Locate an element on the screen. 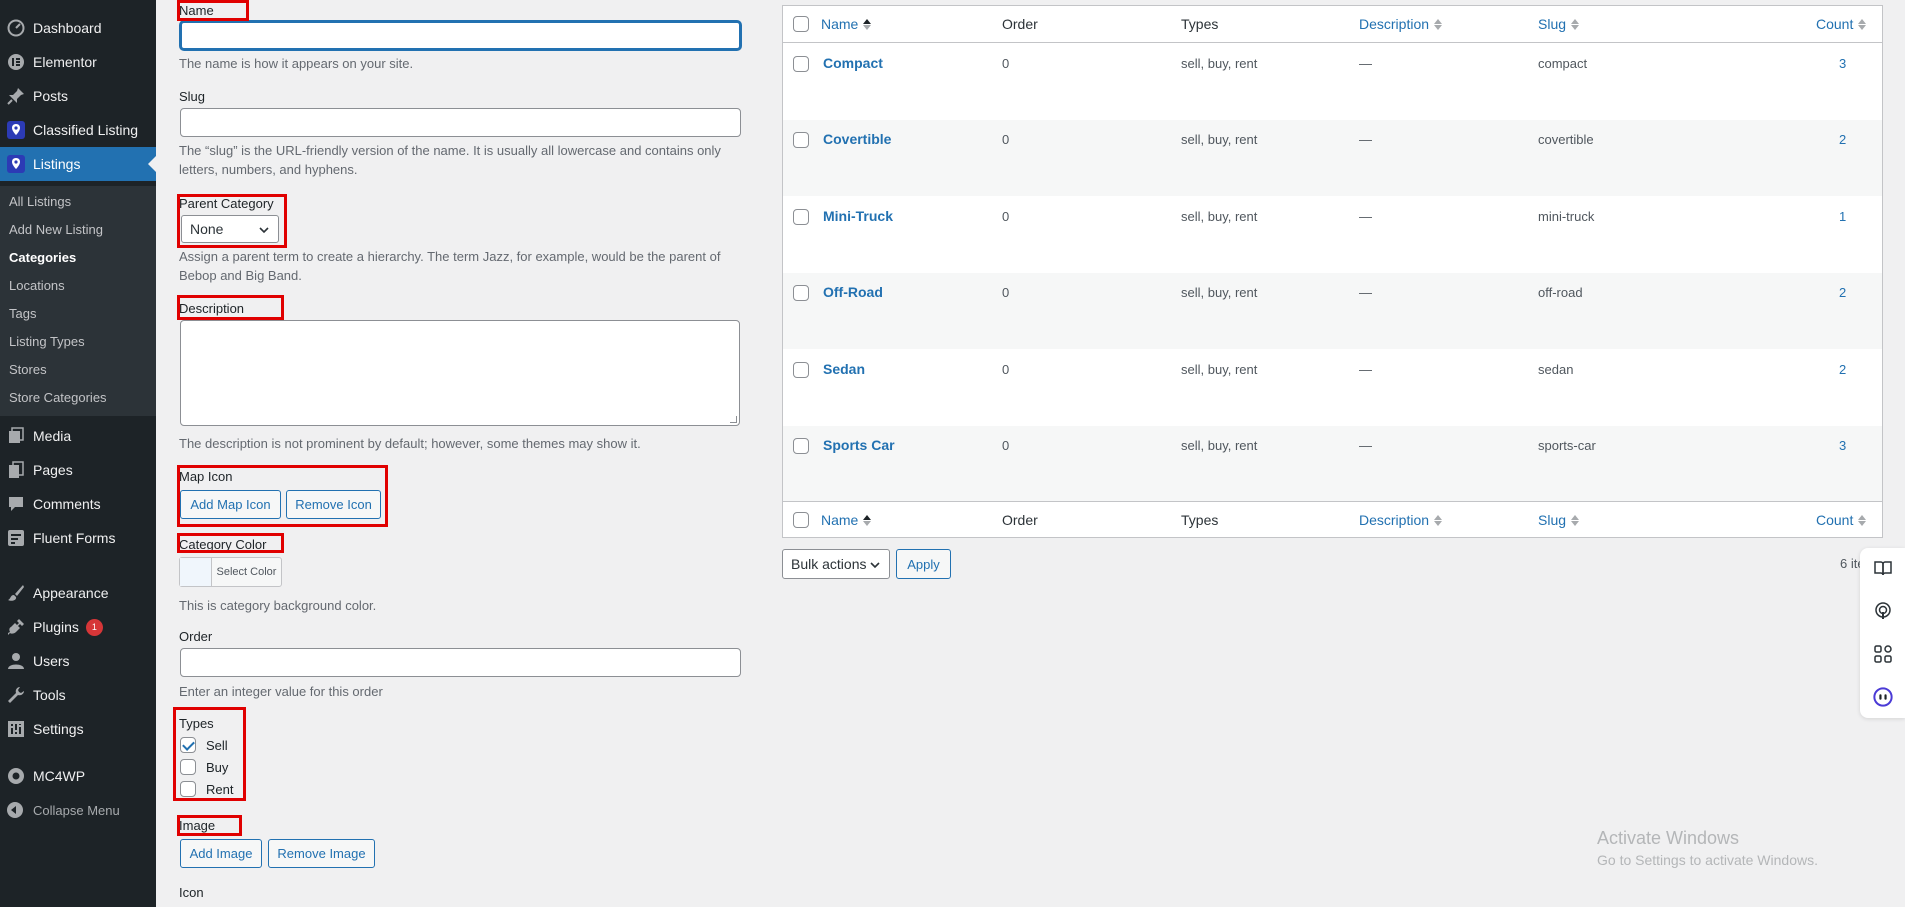  column-order: Order is located at coordinates (1020, 24).